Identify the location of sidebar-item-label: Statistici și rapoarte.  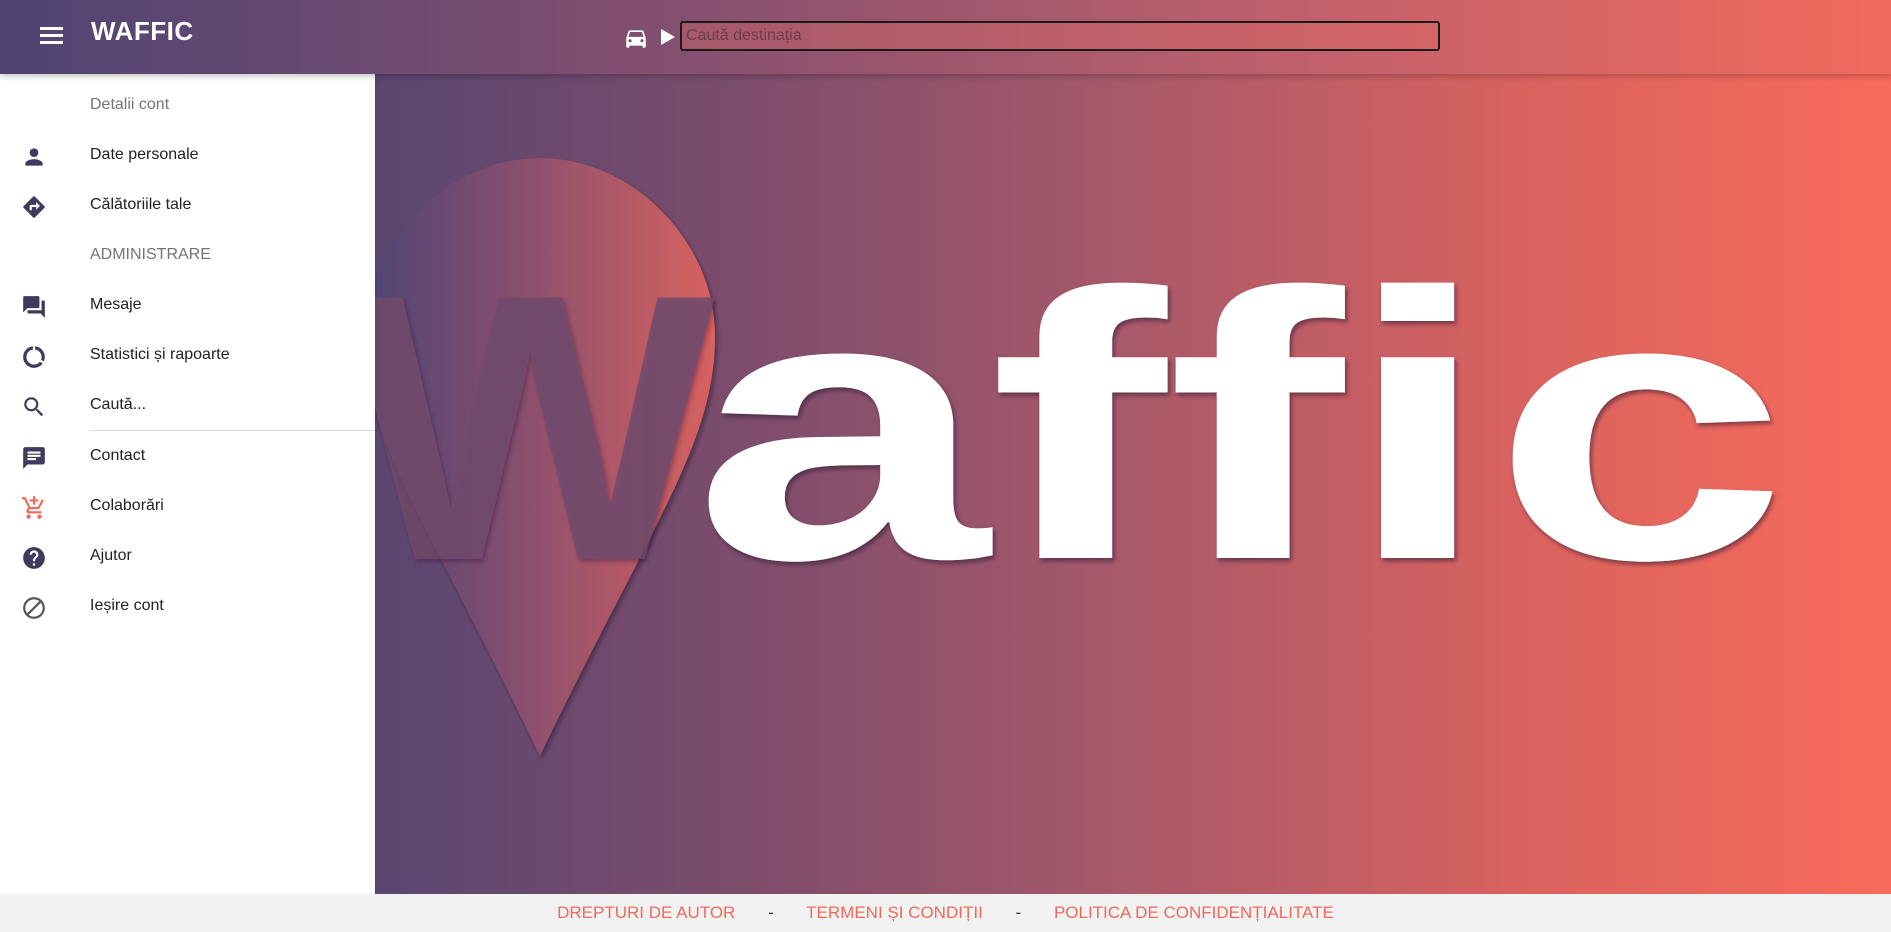
(160, 354).